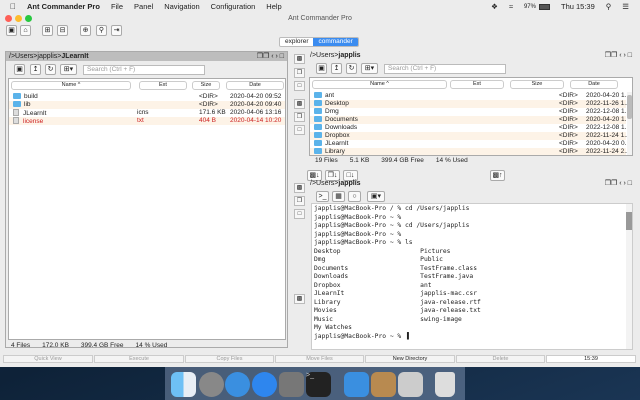 Image resolution: width=640 pixels, height=400 pixels. Describe the element at coordinates (47, 30) in the screenshot. I see `add-panel-icon: ⊞` at that location.